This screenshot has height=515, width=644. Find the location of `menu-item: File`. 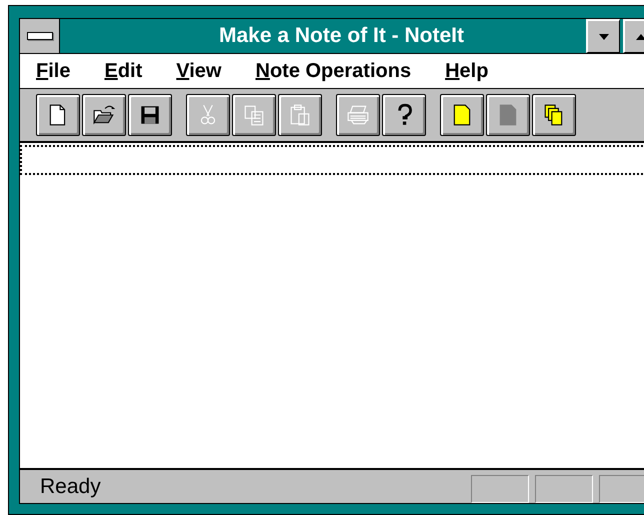

menu-item: File is located at coordinates (59, 71).